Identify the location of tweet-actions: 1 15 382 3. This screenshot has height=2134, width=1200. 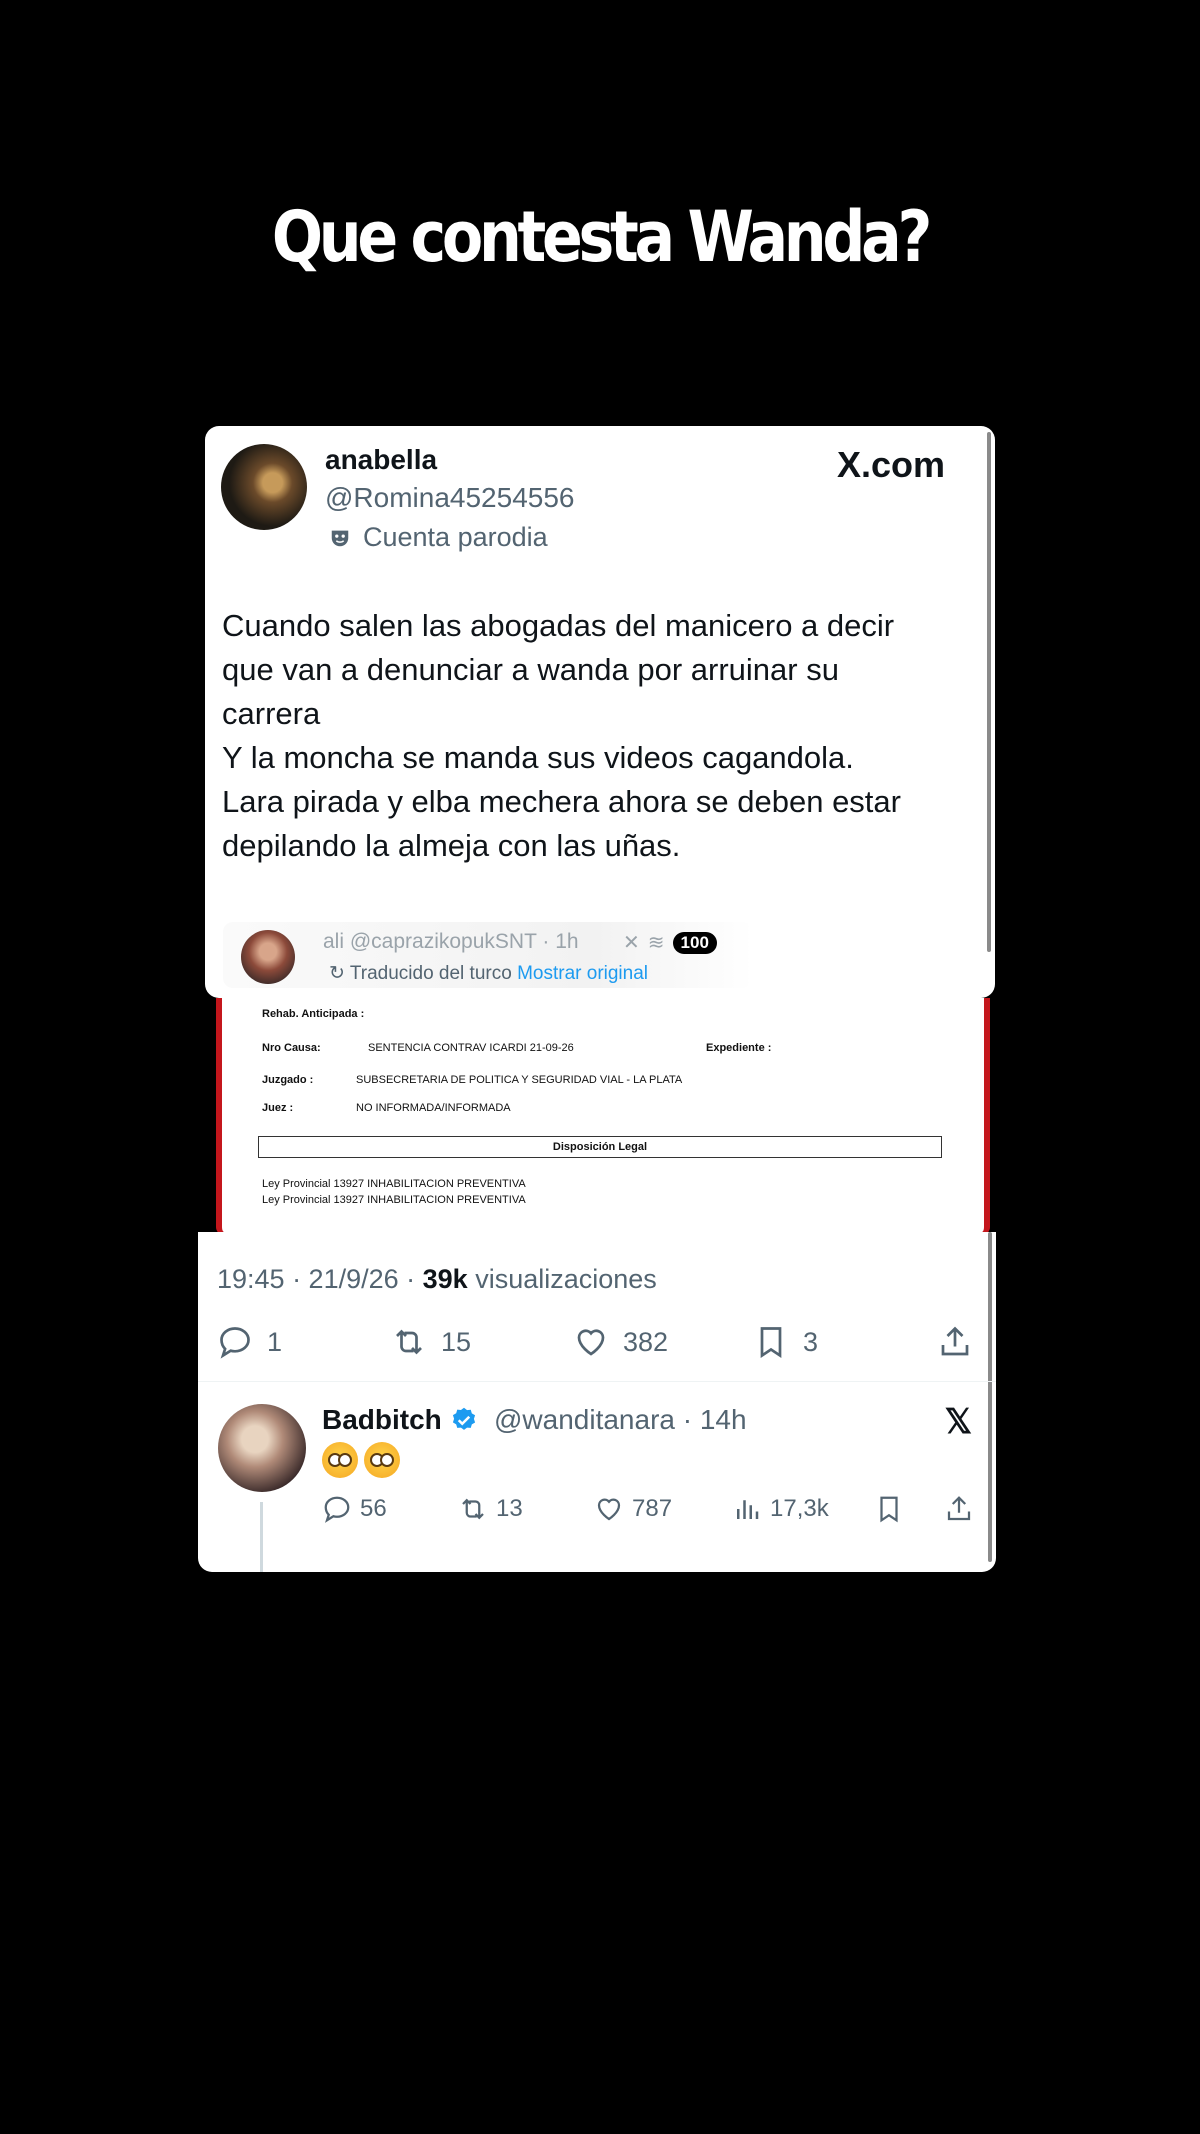
(601, 1342).